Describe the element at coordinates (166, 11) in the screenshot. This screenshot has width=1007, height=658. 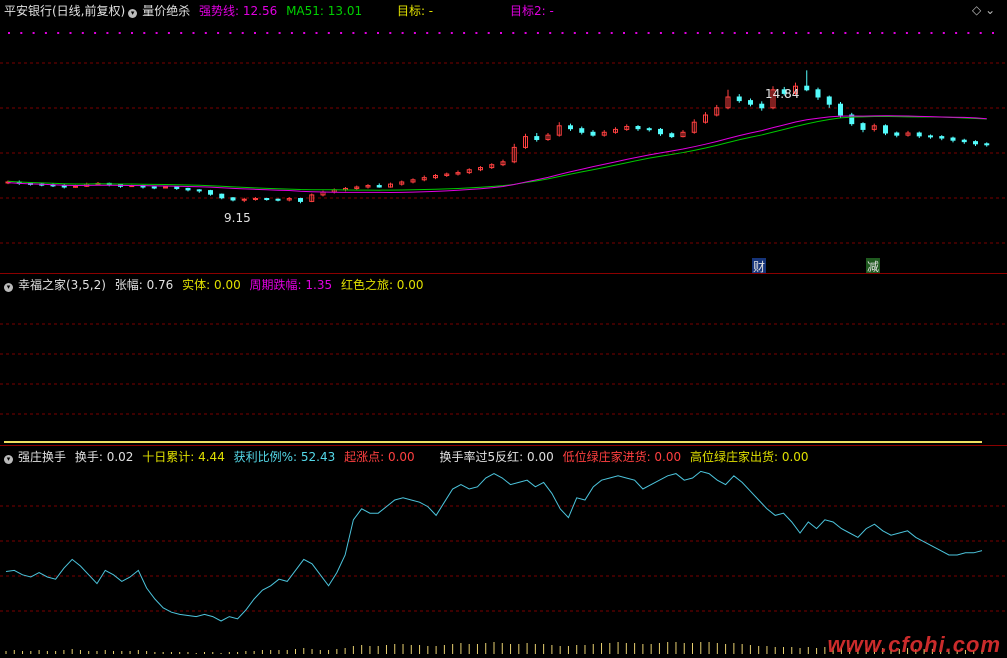
I see `indicator-name: 量价绝杀` at that location.